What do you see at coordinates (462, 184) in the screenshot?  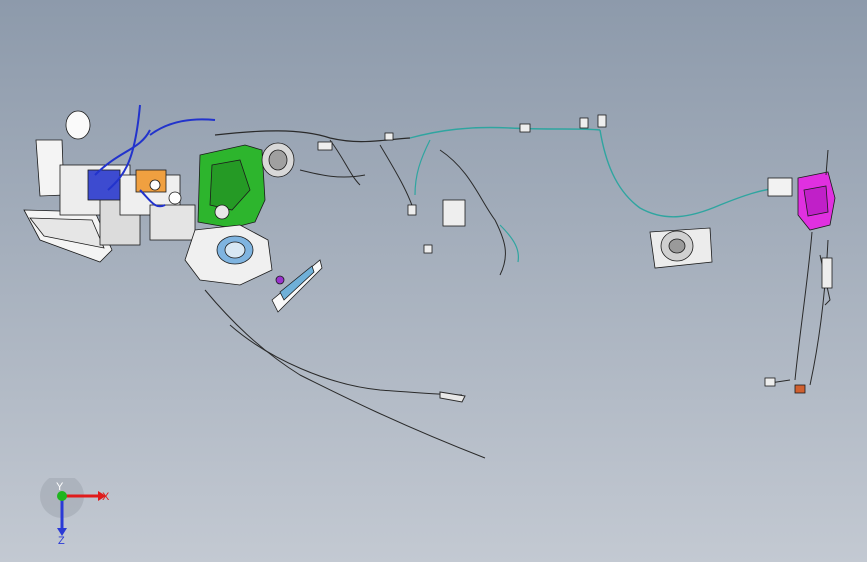 I see `trunk-connectors` at bounding box center [462, 184].